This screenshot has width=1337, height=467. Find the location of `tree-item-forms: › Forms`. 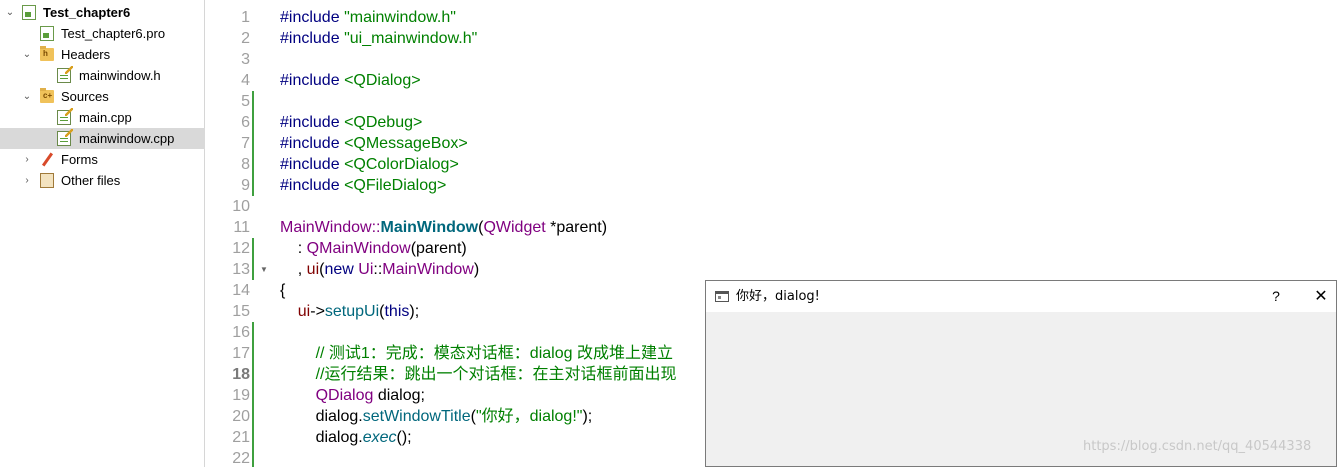

tree-item-forms: › Forms is located at coordinates (102, 159).